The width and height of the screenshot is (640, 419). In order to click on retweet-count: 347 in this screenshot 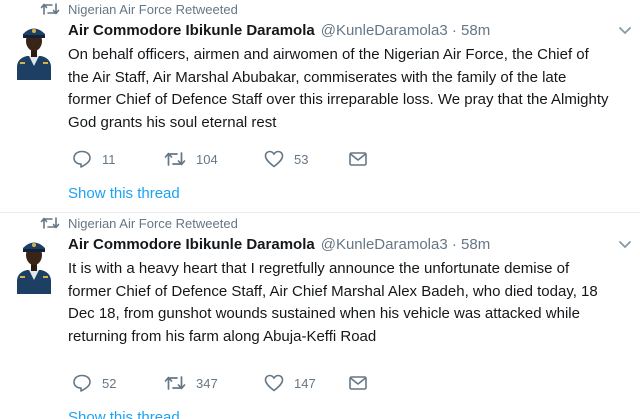, I will do `click(207, 383)`.